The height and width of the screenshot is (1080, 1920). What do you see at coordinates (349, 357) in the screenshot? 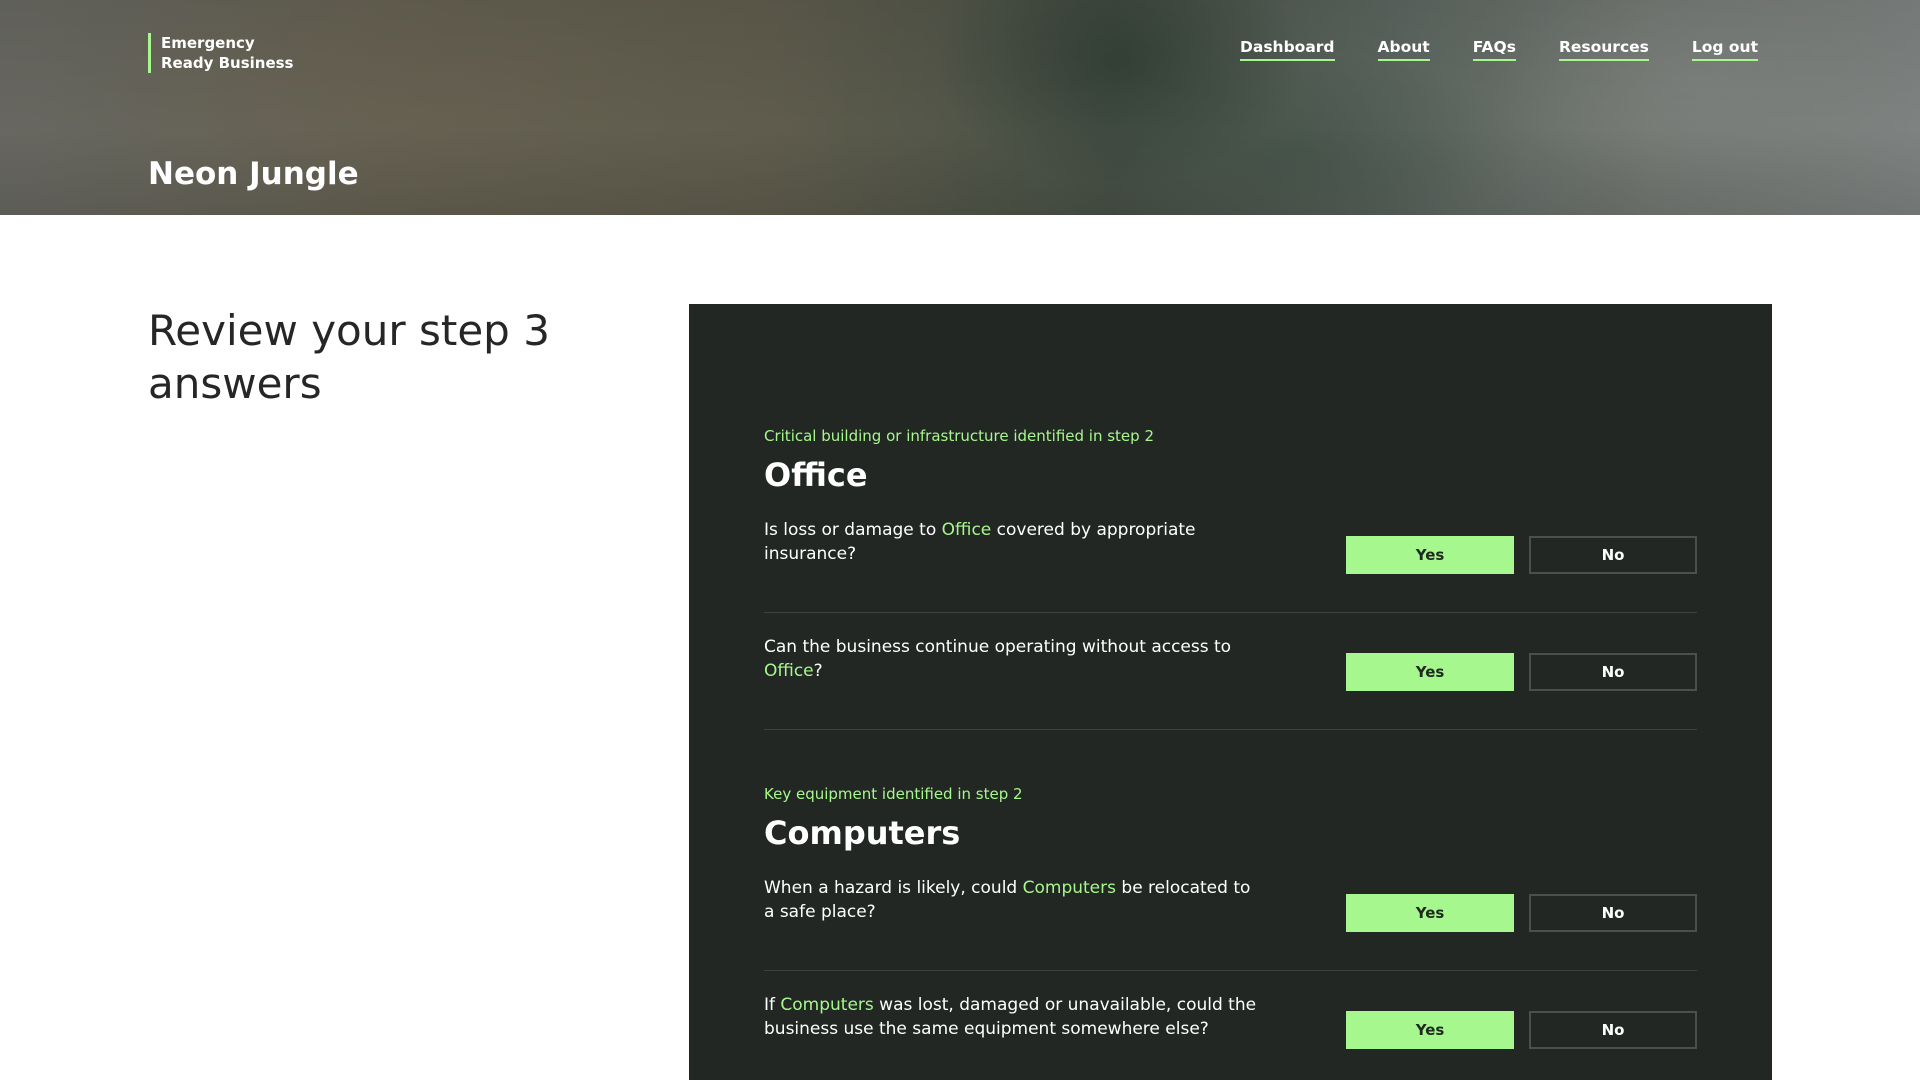
I see `page-title: Review your step 3 answers` at bounding box center [349, 357].